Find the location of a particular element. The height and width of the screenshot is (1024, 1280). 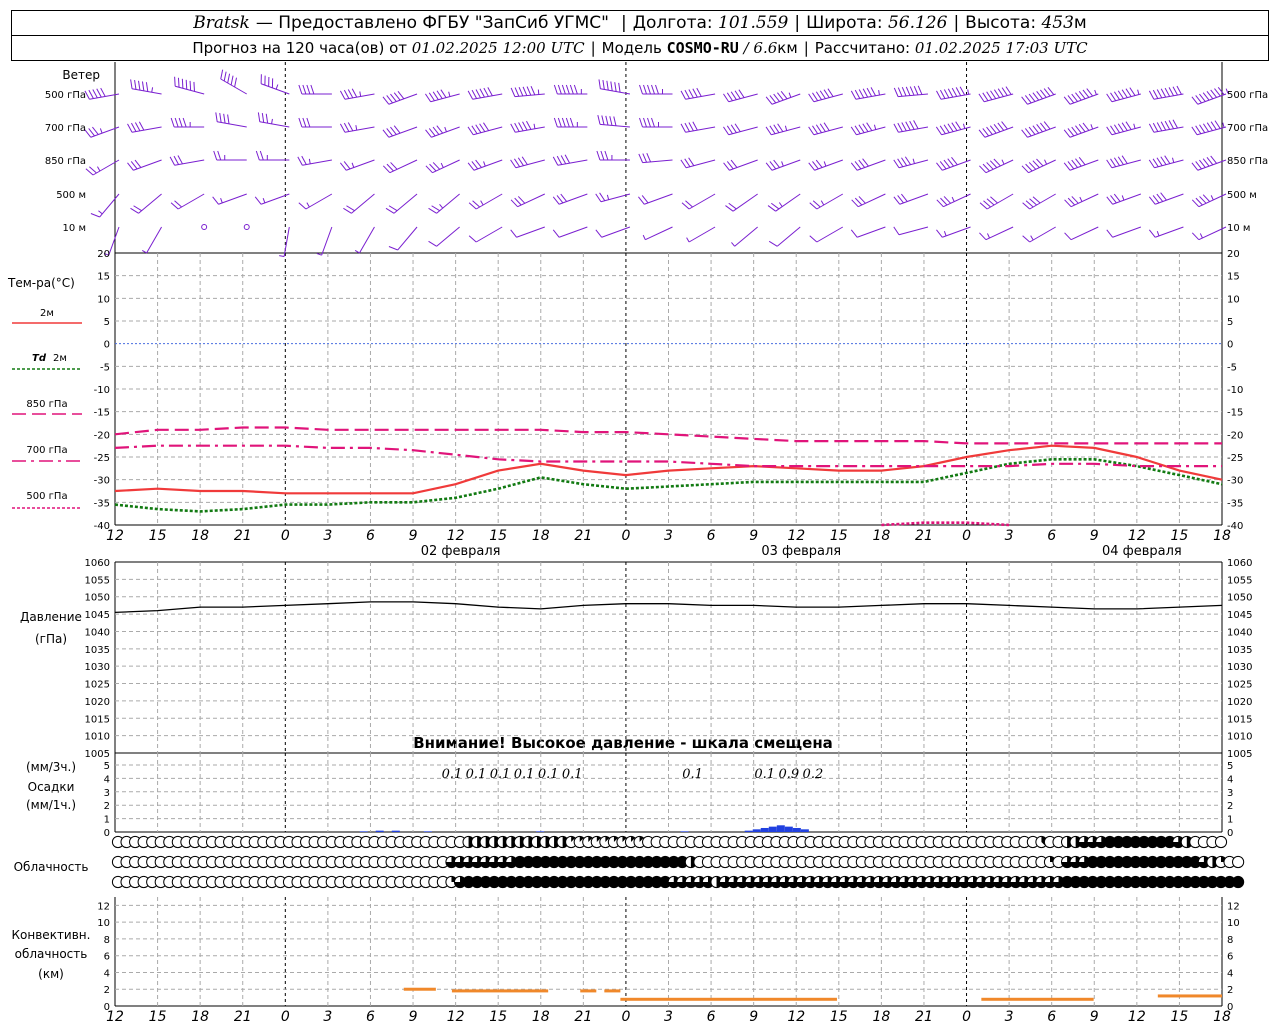

pressure-ytick-left: 1035 is located at coordinates (97, 650).